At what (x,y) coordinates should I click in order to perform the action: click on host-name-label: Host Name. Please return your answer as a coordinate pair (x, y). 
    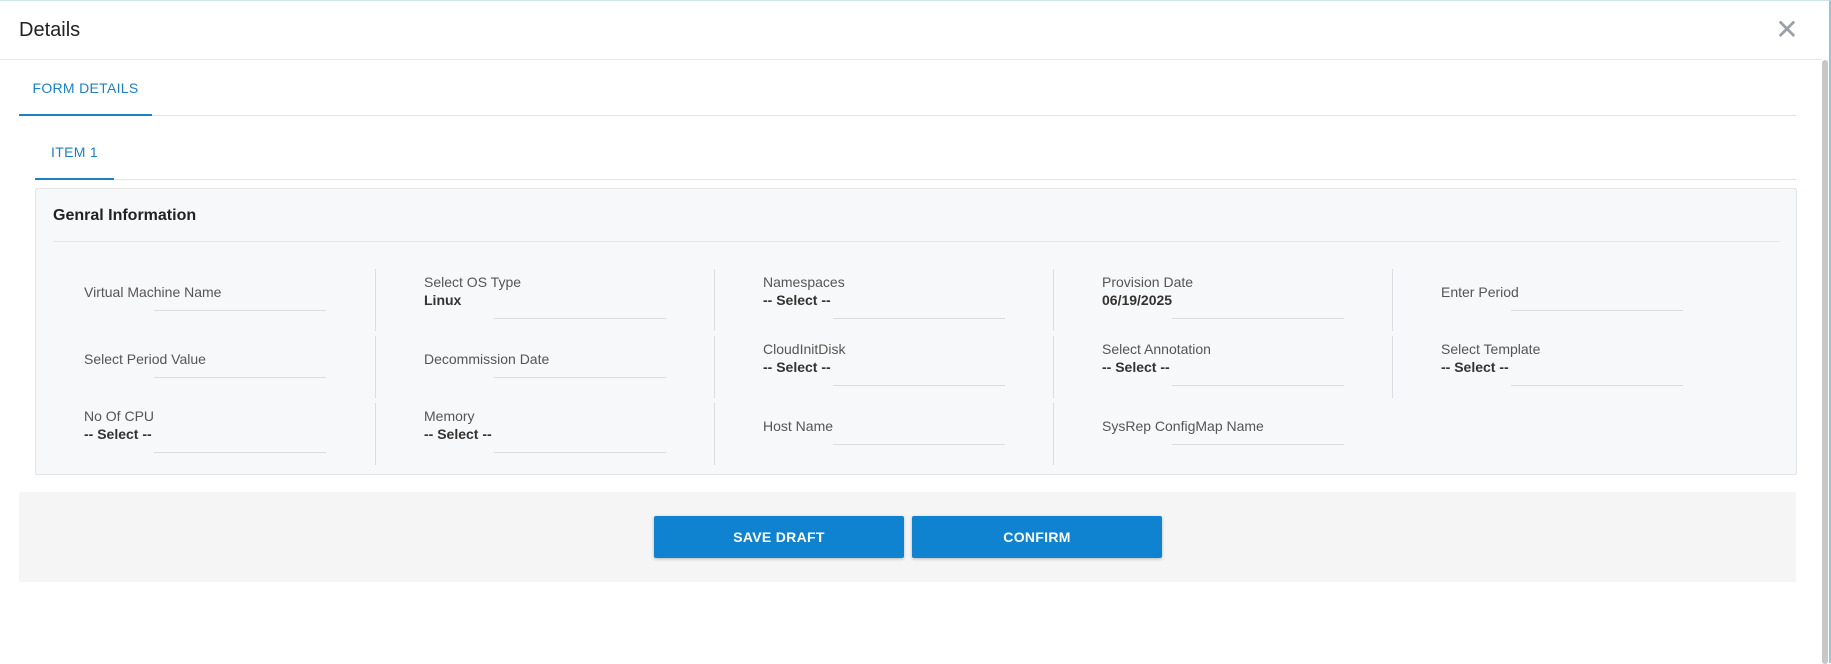
    Looking at the image, I should click on (798, 426).